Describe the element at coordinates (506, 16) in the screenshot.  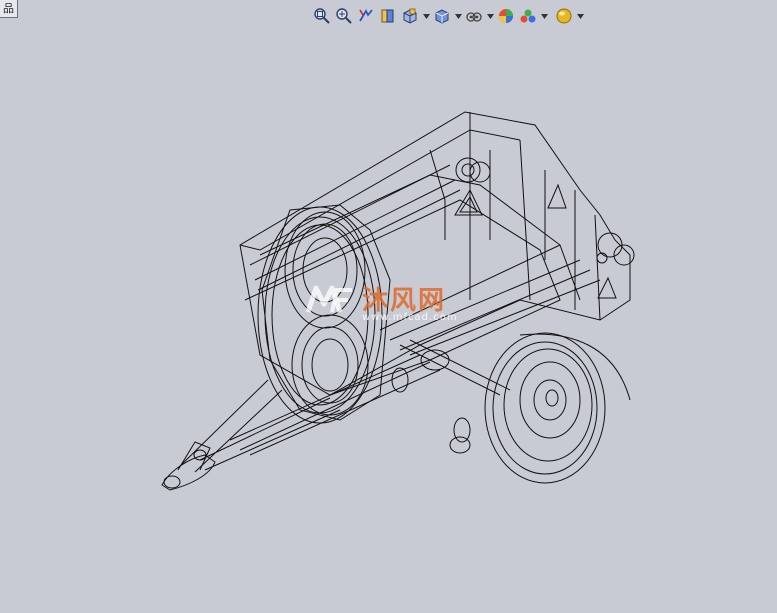
I see `edit-appearance-icon` at that location.